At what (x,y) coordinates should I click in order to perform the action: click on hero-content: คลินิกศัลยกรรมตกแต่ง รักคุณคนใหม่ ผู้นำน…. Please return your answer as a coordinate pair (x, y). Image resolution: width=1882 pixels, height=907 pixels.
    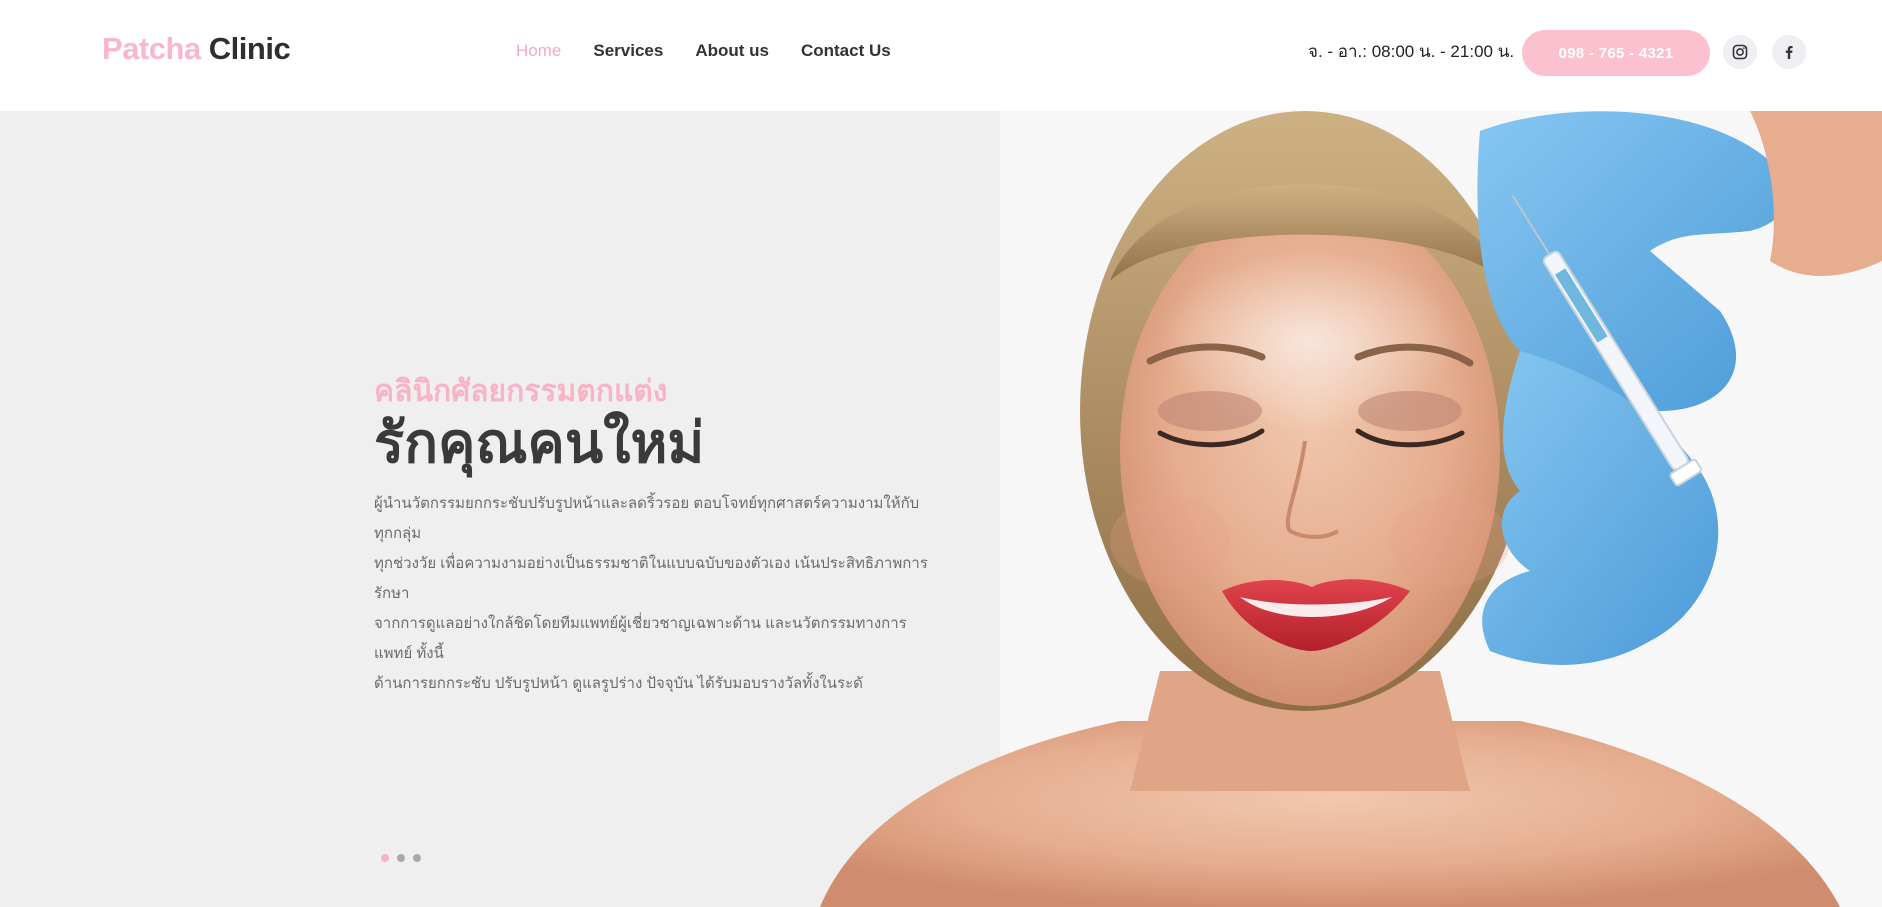
    Looking at the image, I should click on (654, 536).